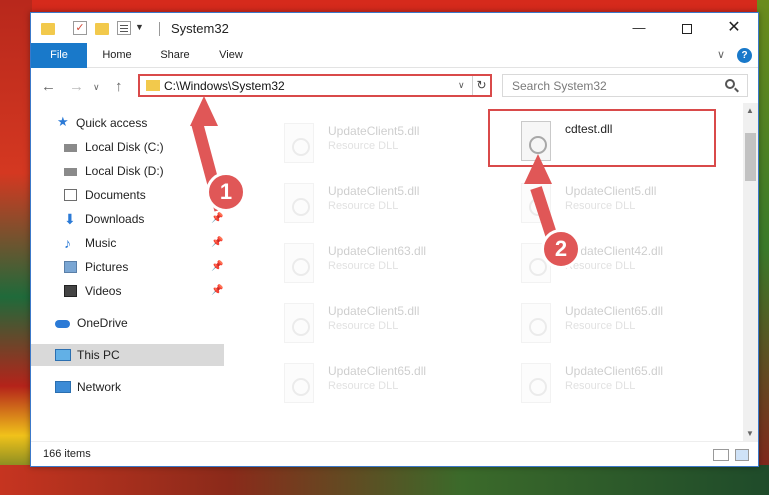 This screenshot has width=769, height=495. What do you see at coordinates (112, 123) in the screenshot?
I see `sidebar-item-label: Quick access` at bounding box center [112, 123].